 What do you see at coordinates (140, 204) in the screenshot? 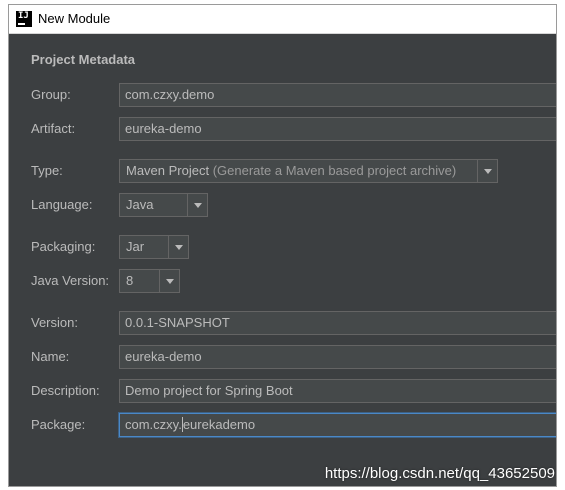
I see `language-select-value: Java` at bounding box center [140, 204].